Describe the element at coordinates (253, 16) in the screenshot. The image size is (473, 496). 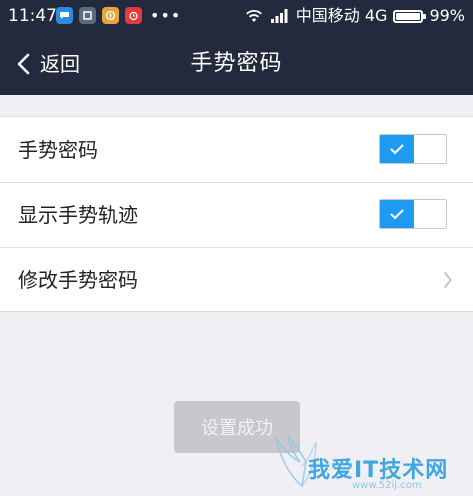
I see `wifi-icon` at that location.